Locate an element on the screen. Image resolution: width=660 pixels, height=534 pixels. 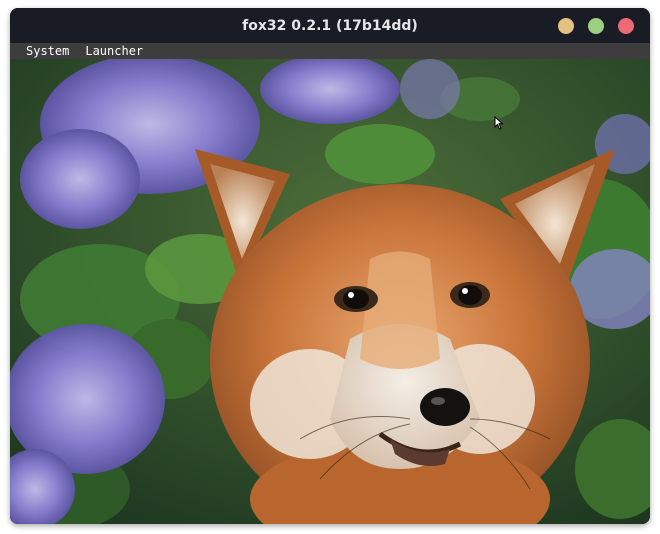
minimize-button is located at coordinates (566, 26).